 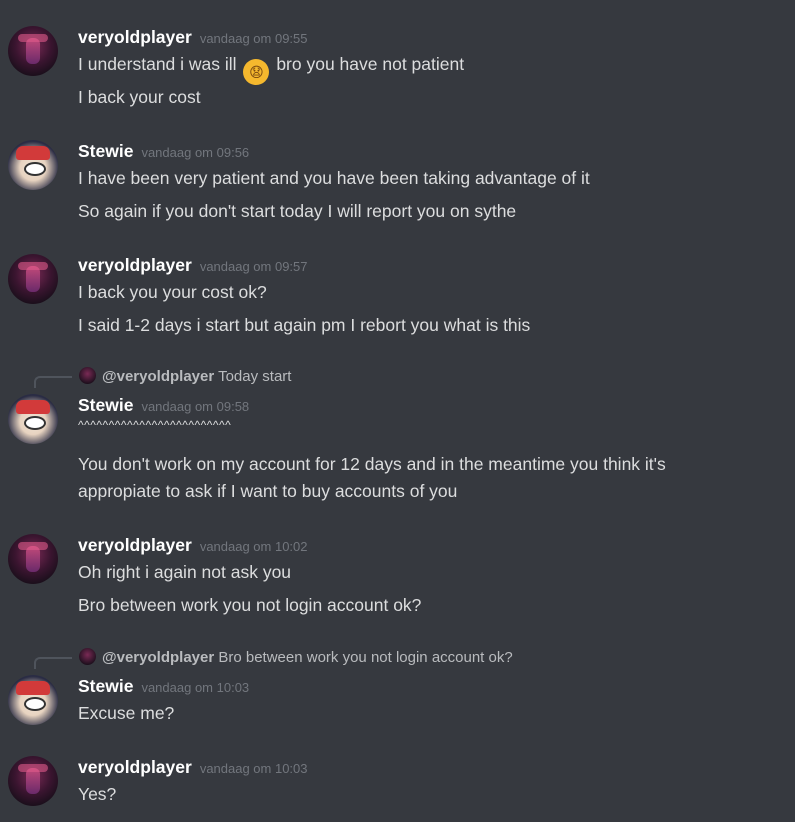 I want to click on message-text: Yes?, so click(x=97, y=794).